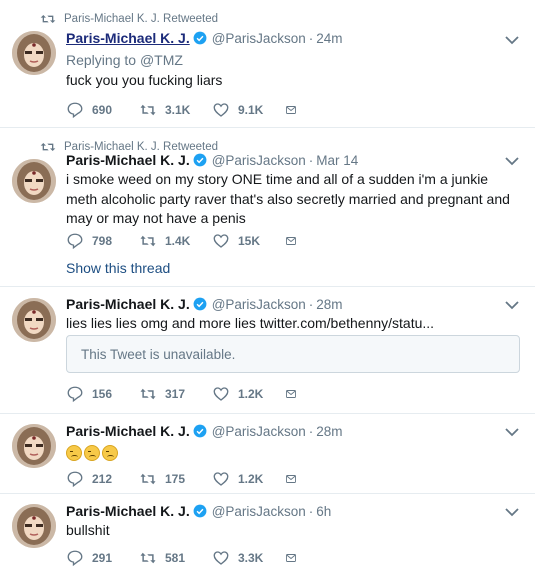 The height and width of the screenshot is (571, 535). I want to click on tweet-actions: 212 175 1.2K, so click(185, 479).